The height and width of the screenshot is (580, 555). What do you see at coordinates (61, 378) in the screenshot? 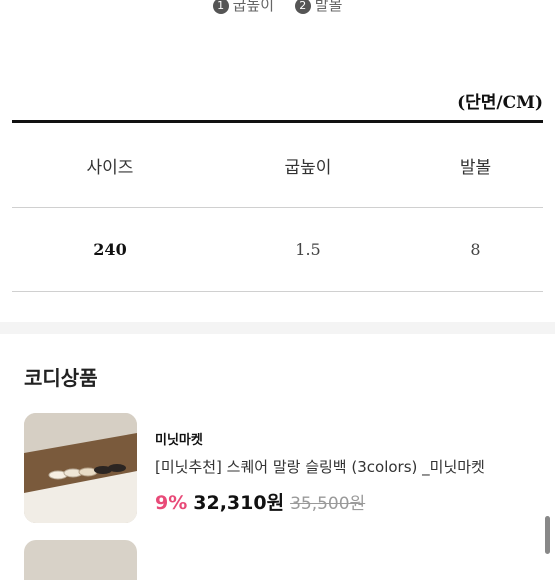
I see `coordi-section-title: 코디상품` at bounding box center [61, 378].